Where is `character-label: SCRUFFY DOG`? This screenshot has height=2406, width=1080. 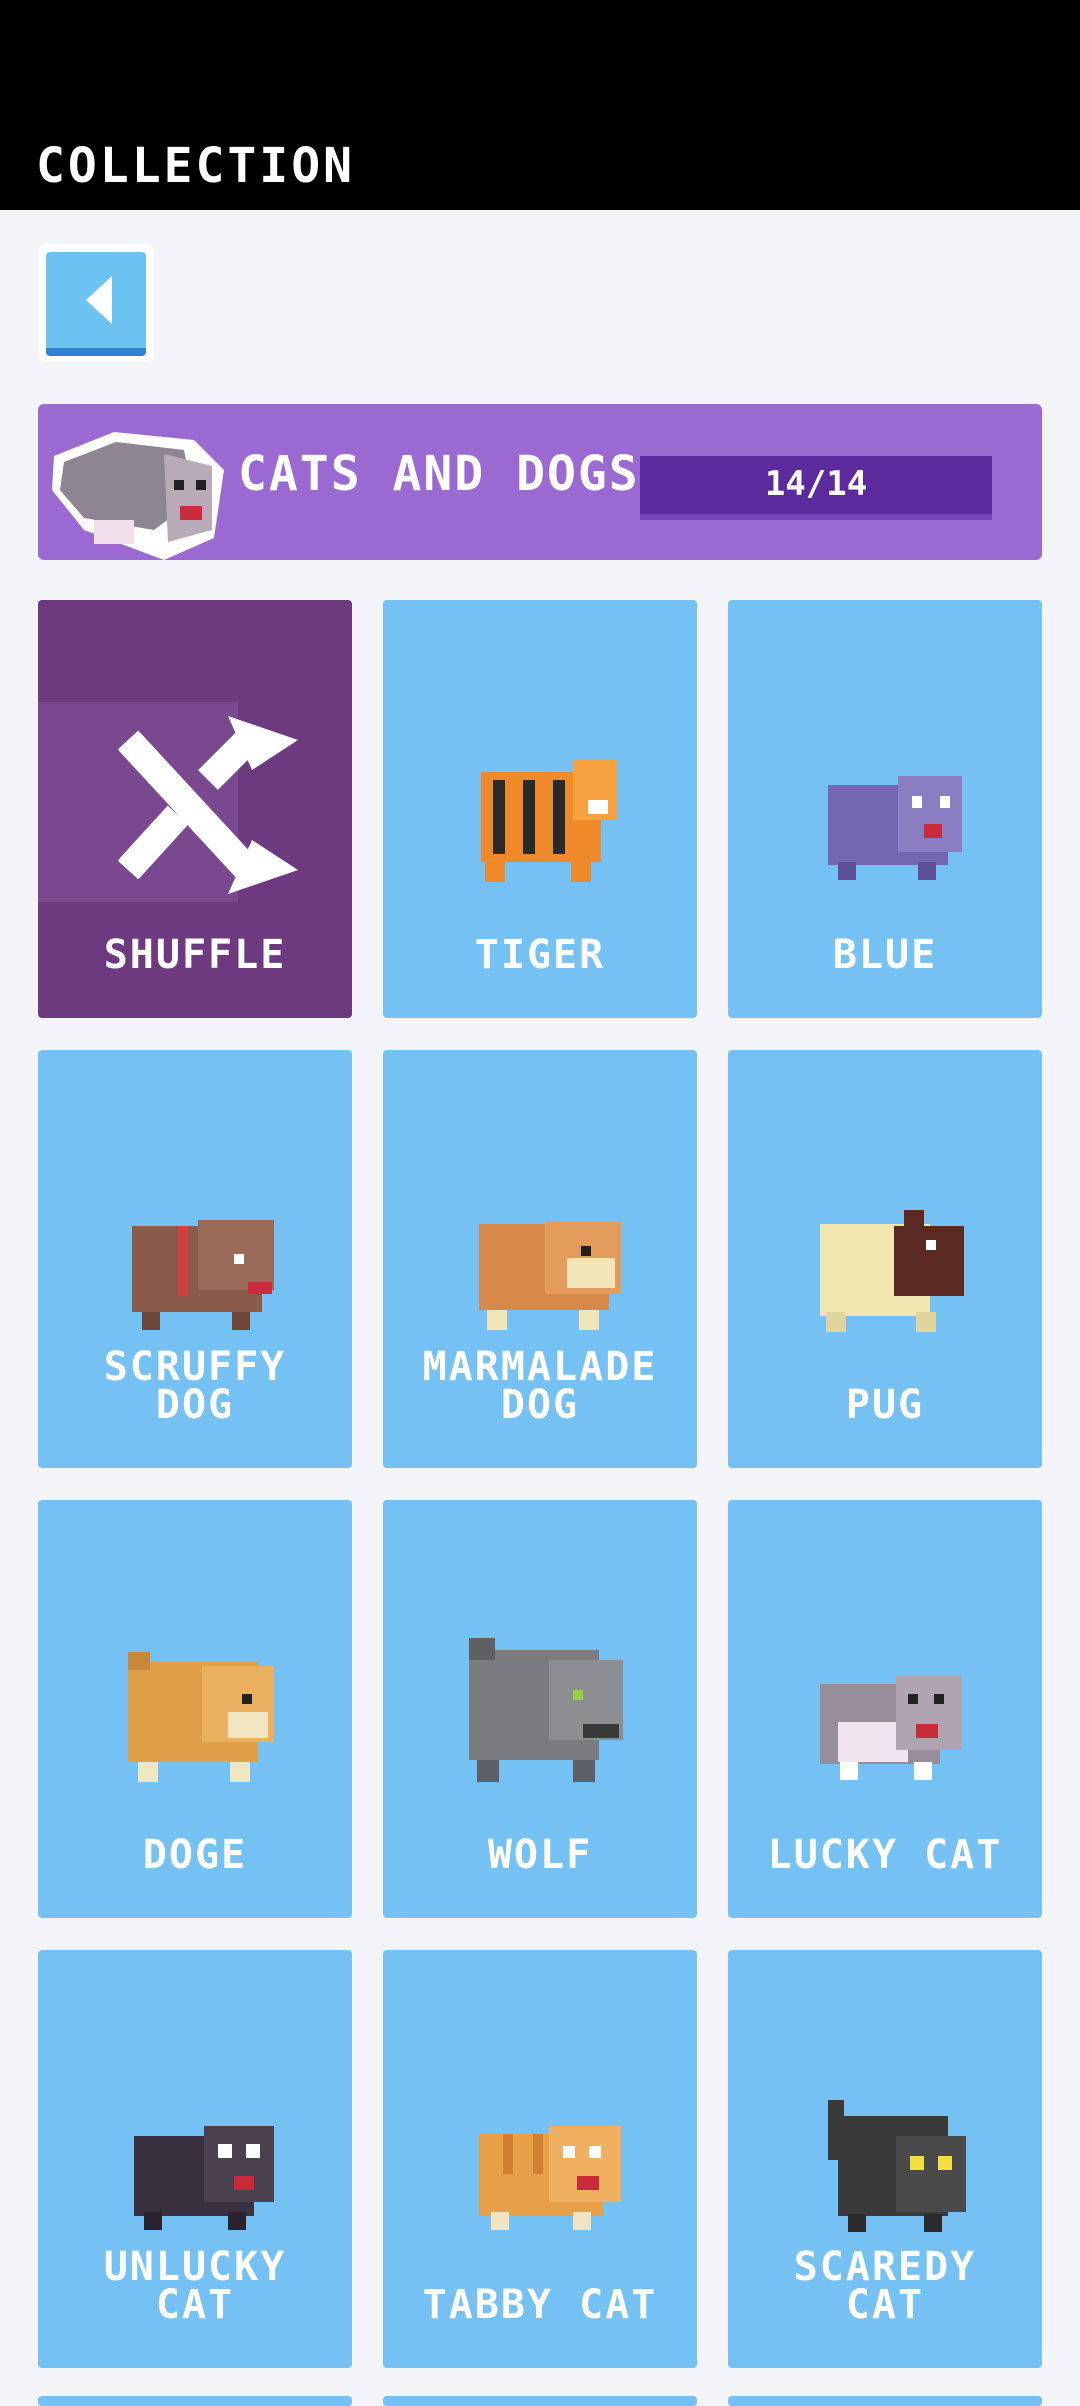 character-label: SCRUFFY DOG is located at coordinates (195, 1386).